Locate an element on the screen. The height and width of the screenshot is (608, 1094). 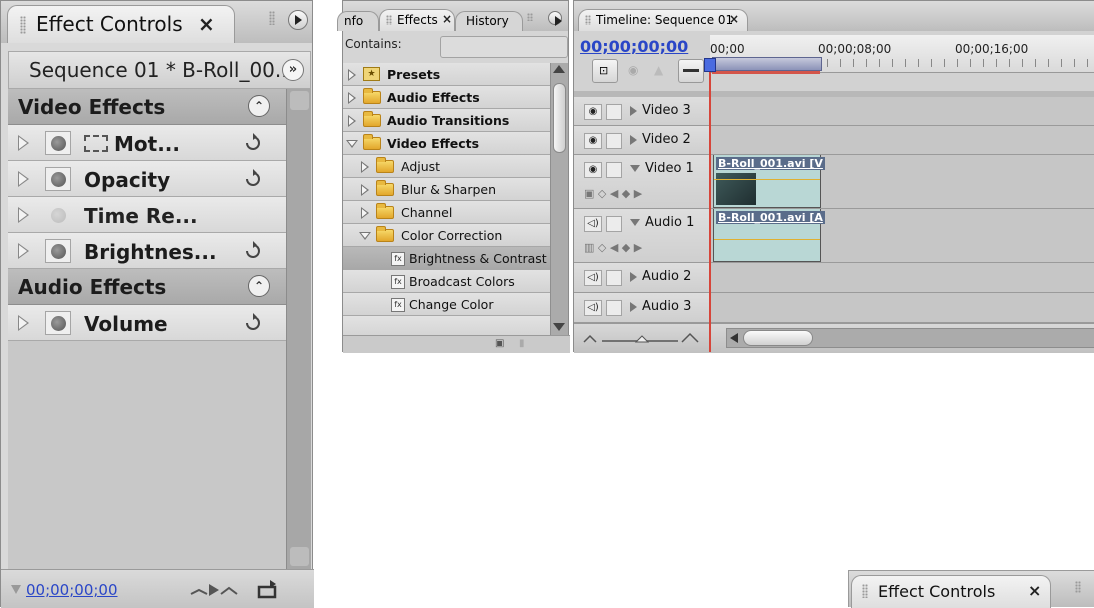
track-audio-1: ◁) Audio 1 ▥ ◇ ◀ ◆ ▶ B-Roll_001.avi [A is located at coordinates (834, 236).